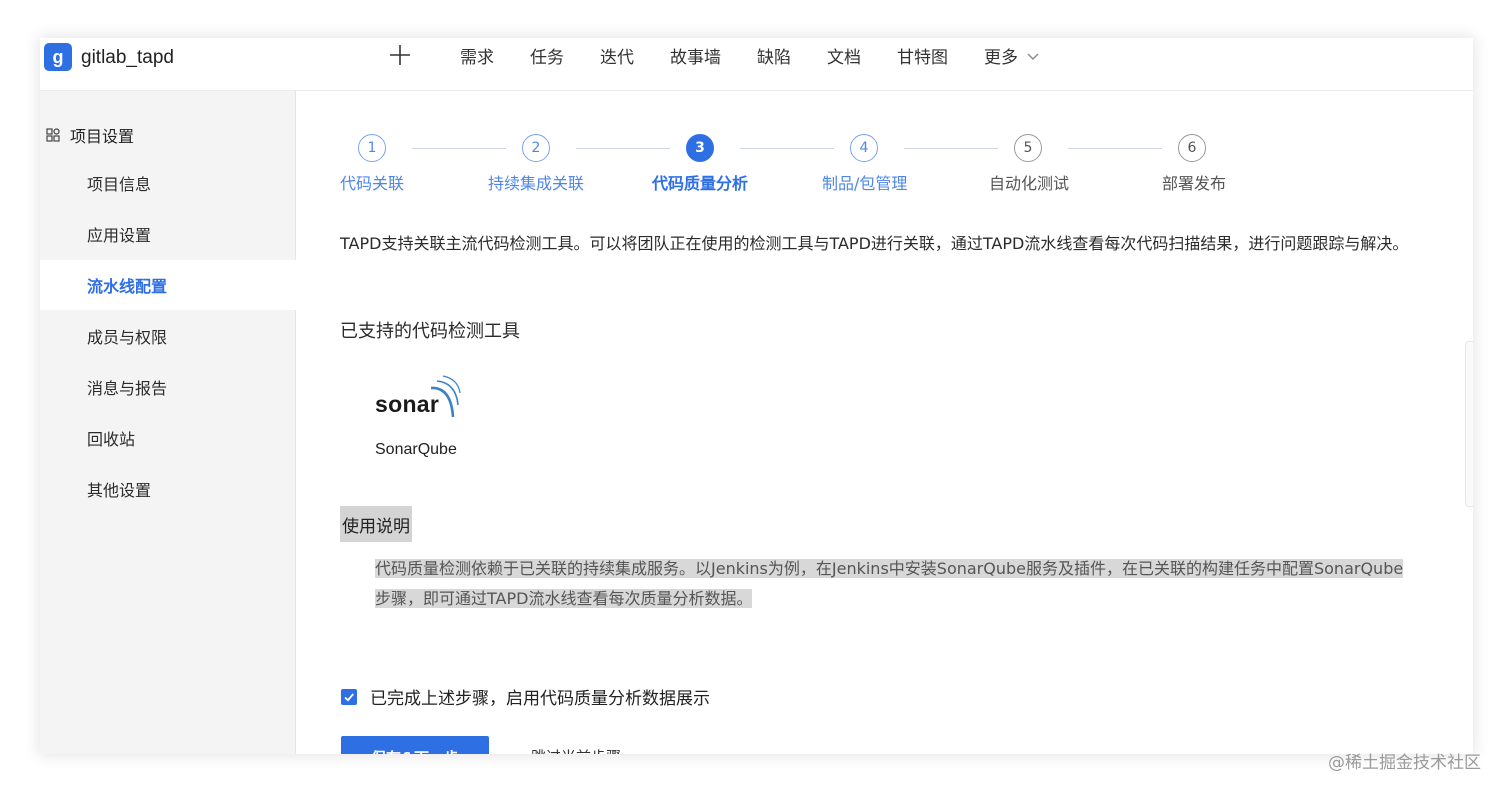 This screenshot has height=792, width=1512. I want to click on sidebar-item-notifications: 消息与报告, so click(168, 387).